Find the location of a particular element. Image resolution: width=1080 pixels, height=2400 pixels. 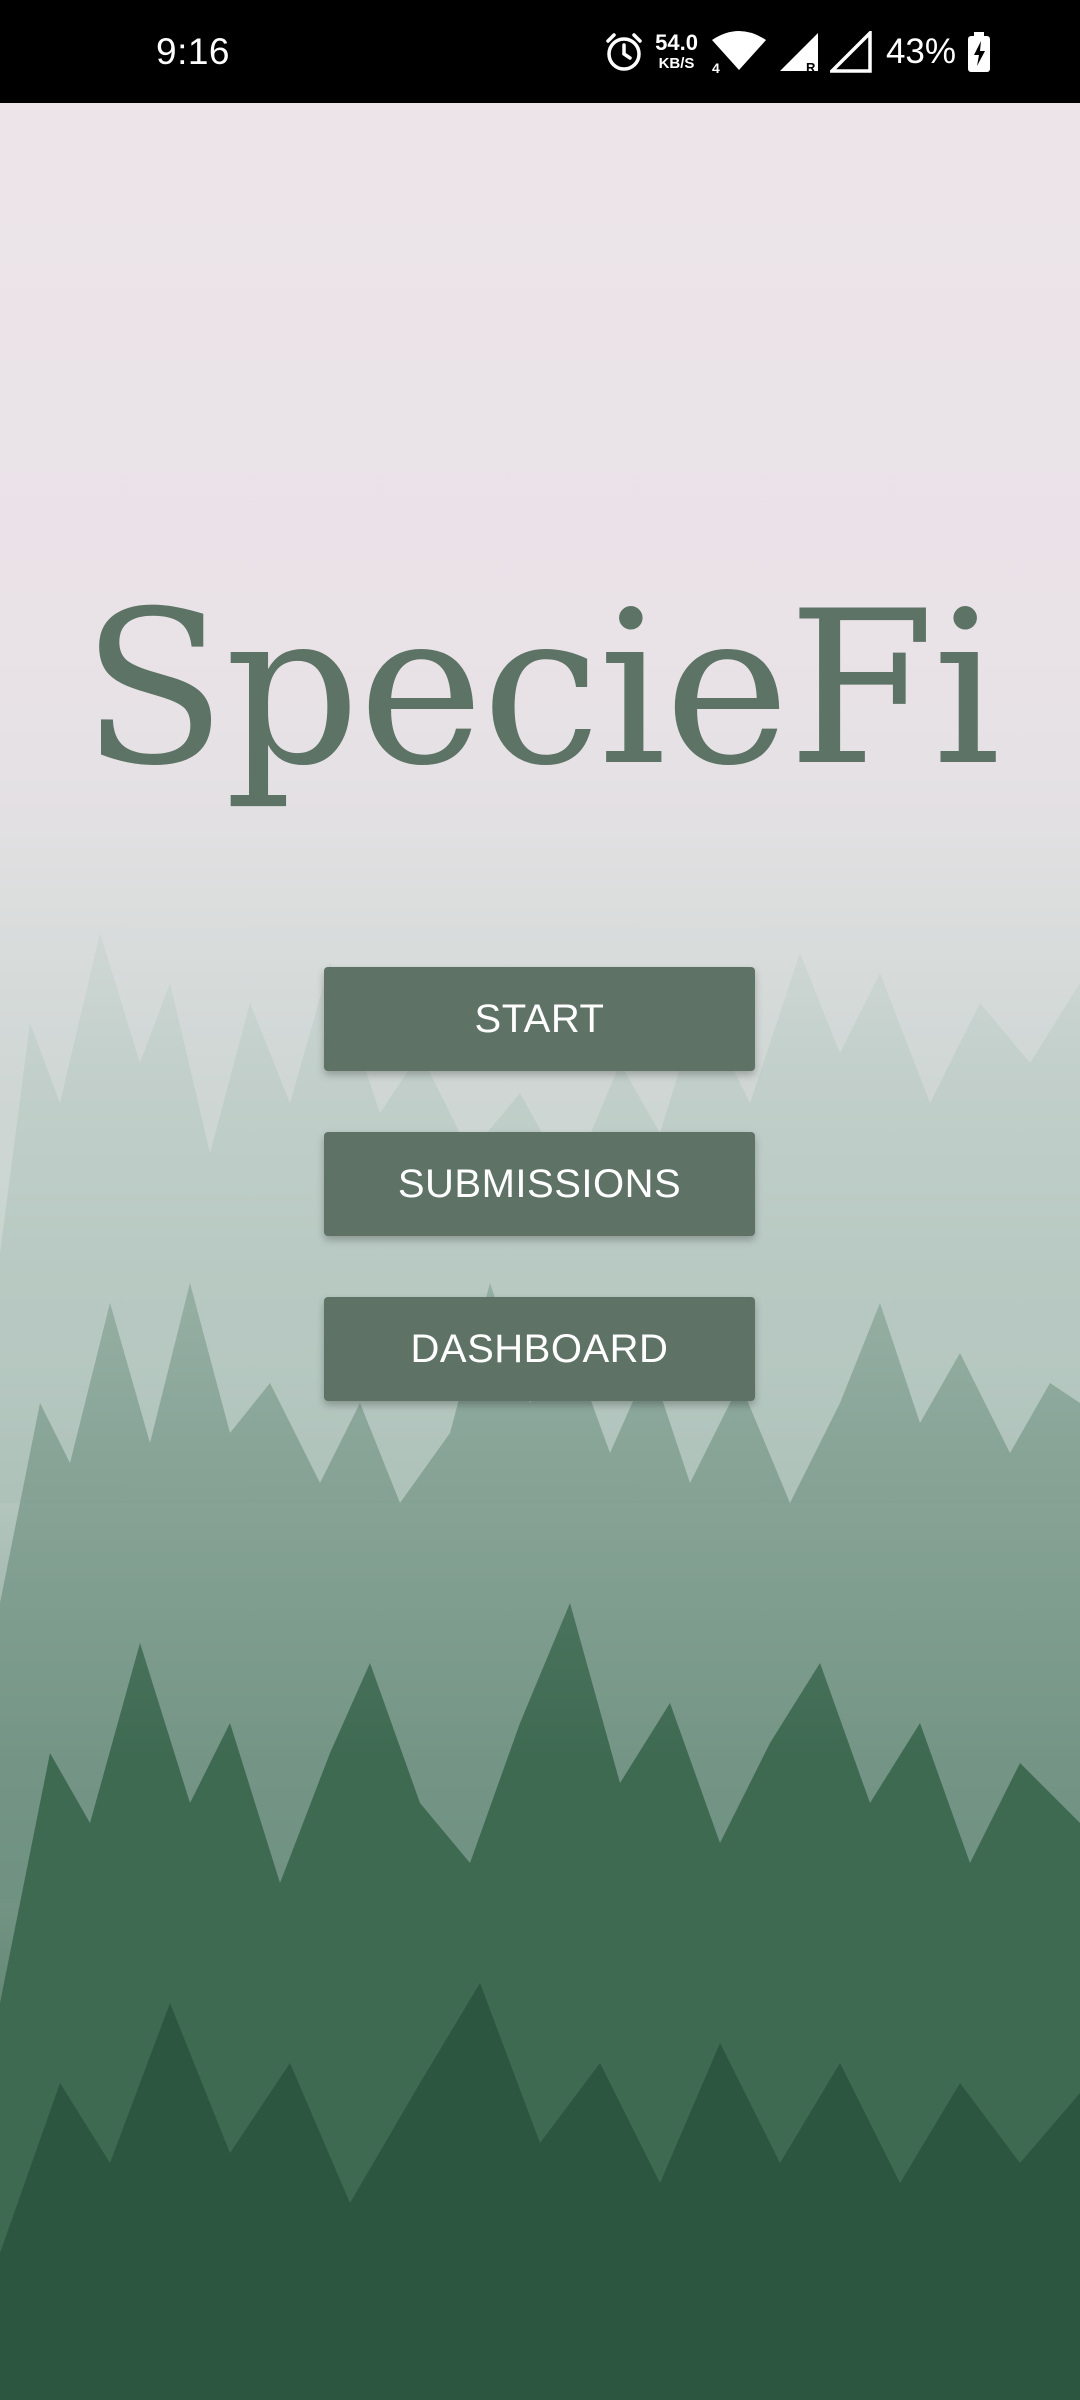

status-time: 9:16 is located at coordinates (193, 51).